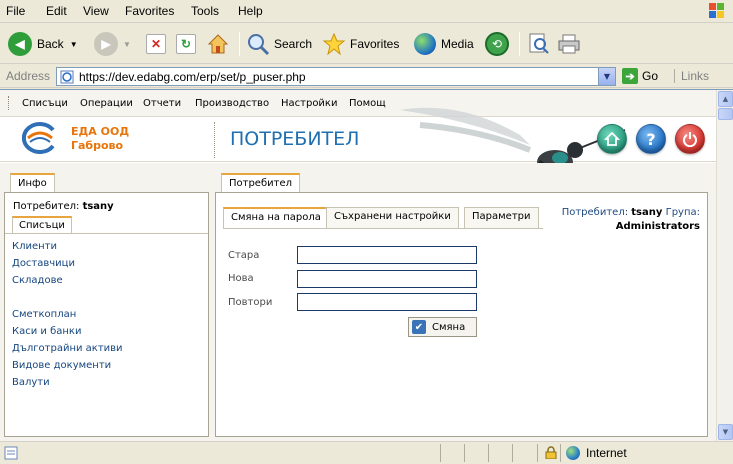  Describe the element at coordinates (56, 11) in the screenshot. I see `menu-edit: Edit` at that location.